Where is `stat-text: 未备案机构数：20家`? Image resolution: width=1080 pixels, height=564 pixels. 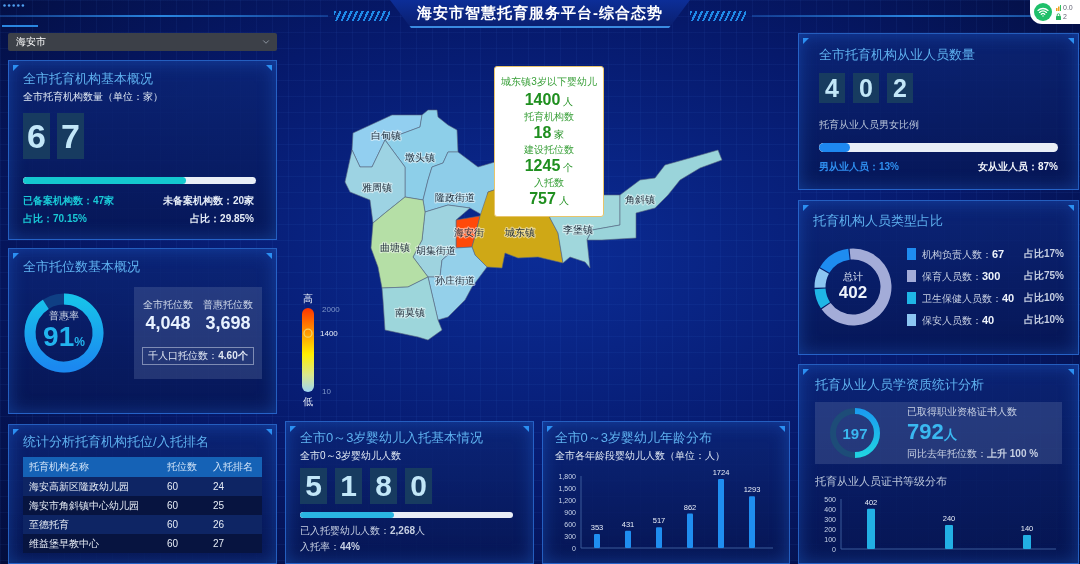 stat-text: 未备案机构数：20家 is located at coordinates (208, 201).